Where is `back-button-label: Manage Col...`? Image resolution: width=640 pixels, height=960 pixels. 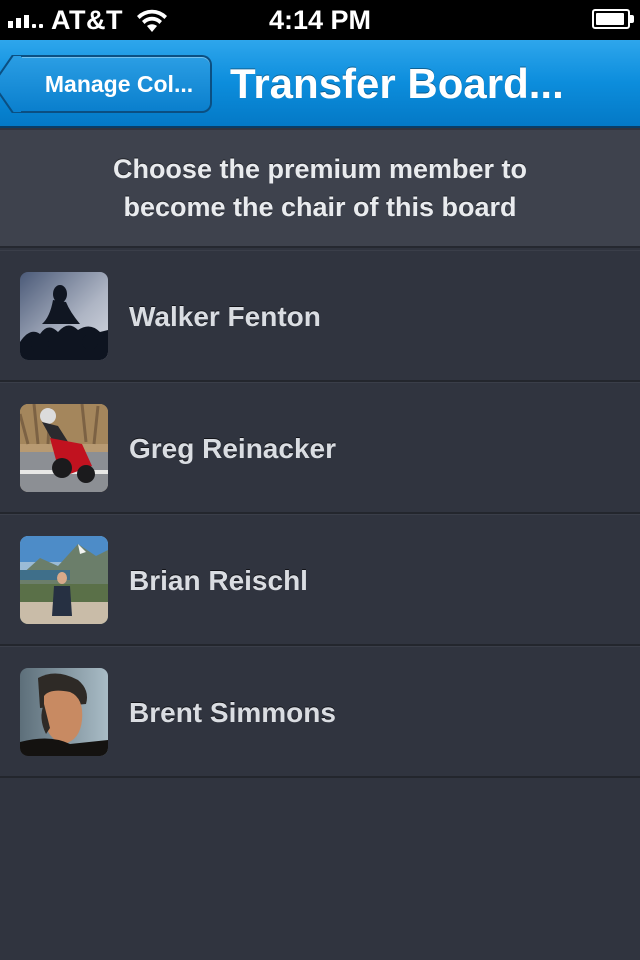
back-button-label: Manage Col... is located at coordinates (119, 83).